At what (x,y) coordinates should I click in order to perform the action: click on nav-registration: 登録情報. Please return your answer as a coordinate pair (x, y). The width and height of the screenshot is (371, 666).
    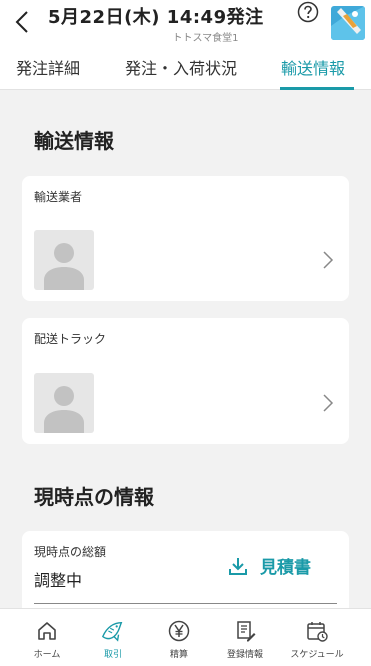
    Looking at the image, I should click on (245, 637).